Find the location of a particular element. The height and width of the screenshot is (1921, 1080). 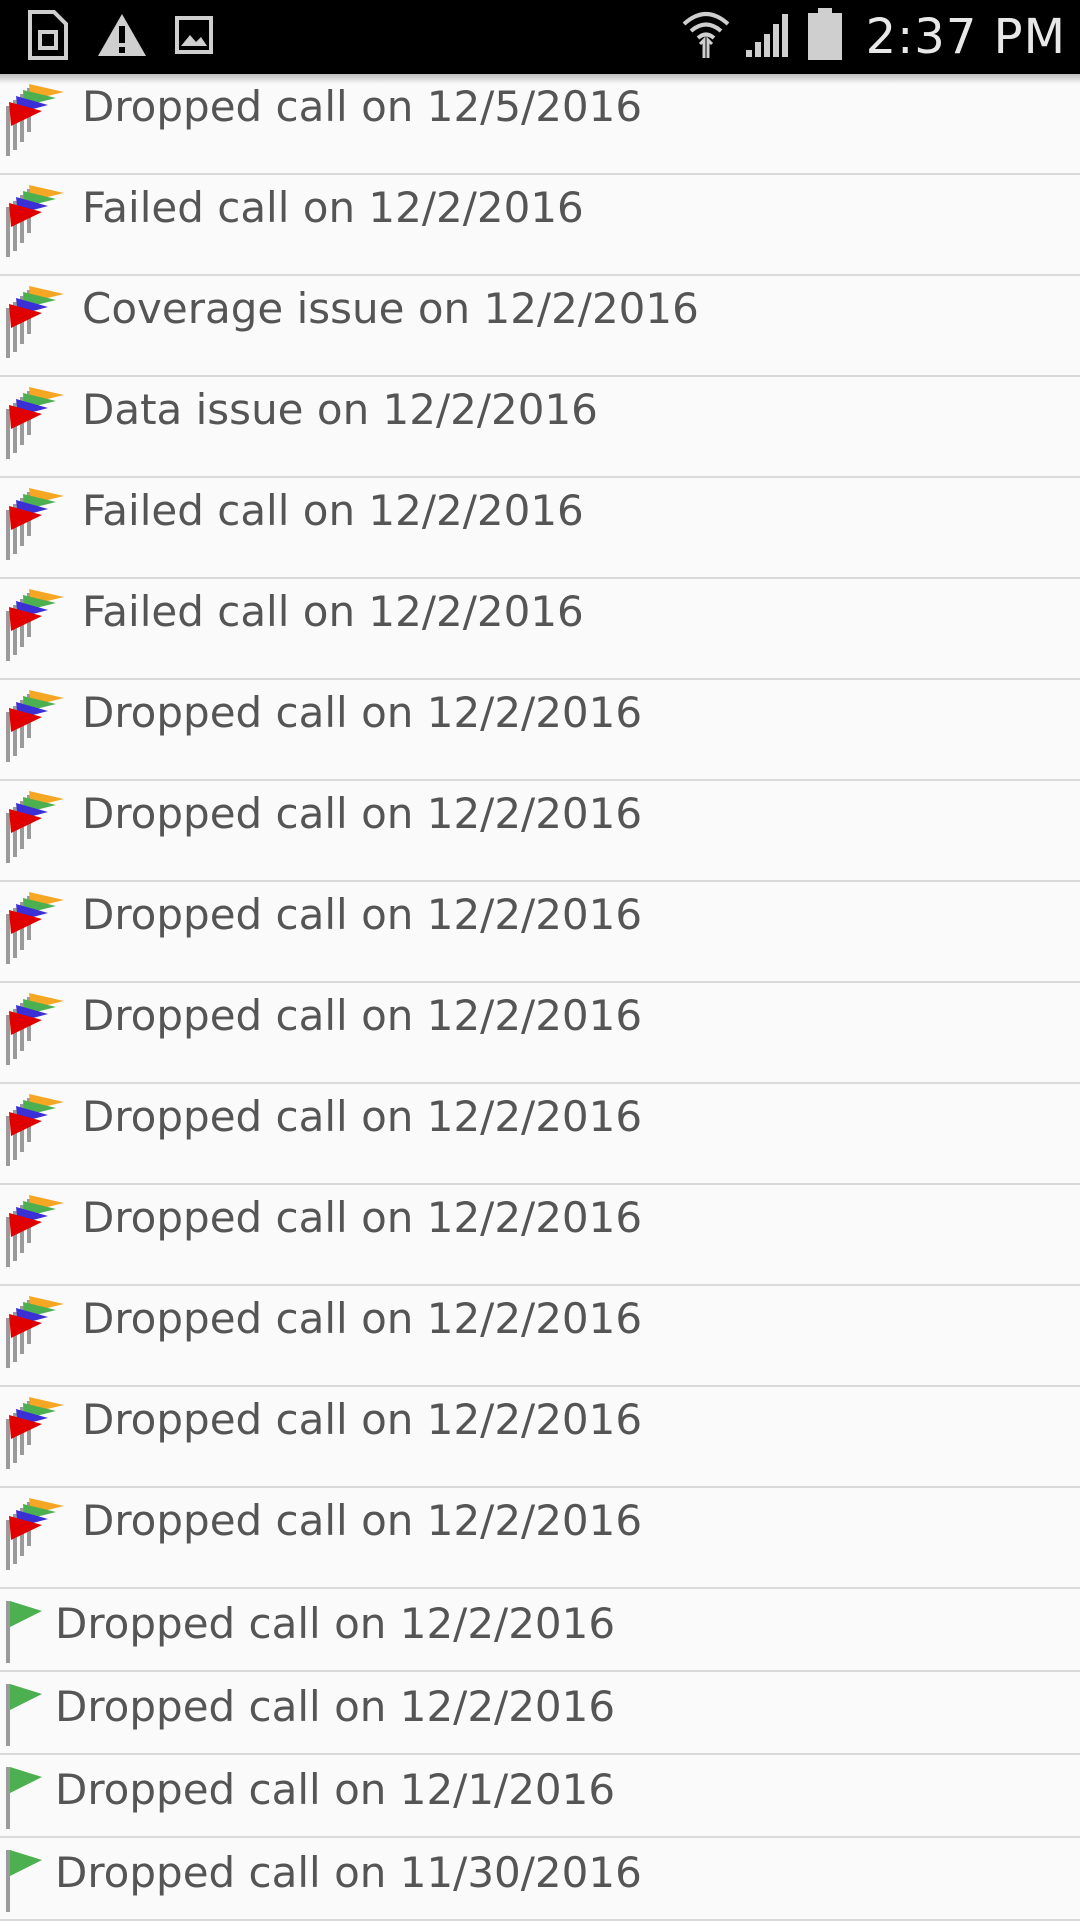

list-item-label: Dropped call on 11/30/2016 is located at coordinates (348, 1872).